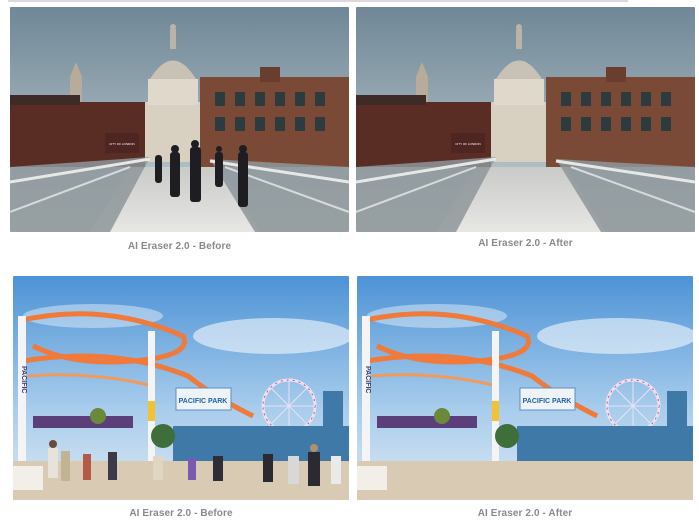 This screenshot has width=699, height=529. What do you see at coordinates (179, 246) in the screenshot?
I see `caption-london-before: AI Eraser 2.0 - Before` at bounding box center [179, 246].